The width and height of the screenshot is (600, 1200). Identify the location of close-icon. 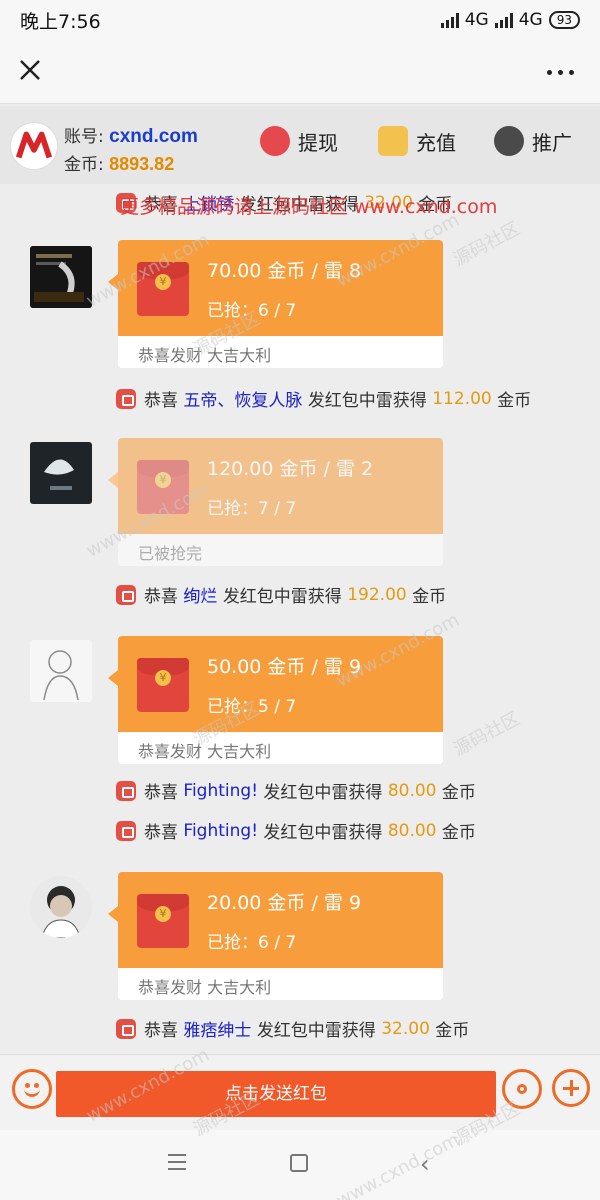
(30, 70).